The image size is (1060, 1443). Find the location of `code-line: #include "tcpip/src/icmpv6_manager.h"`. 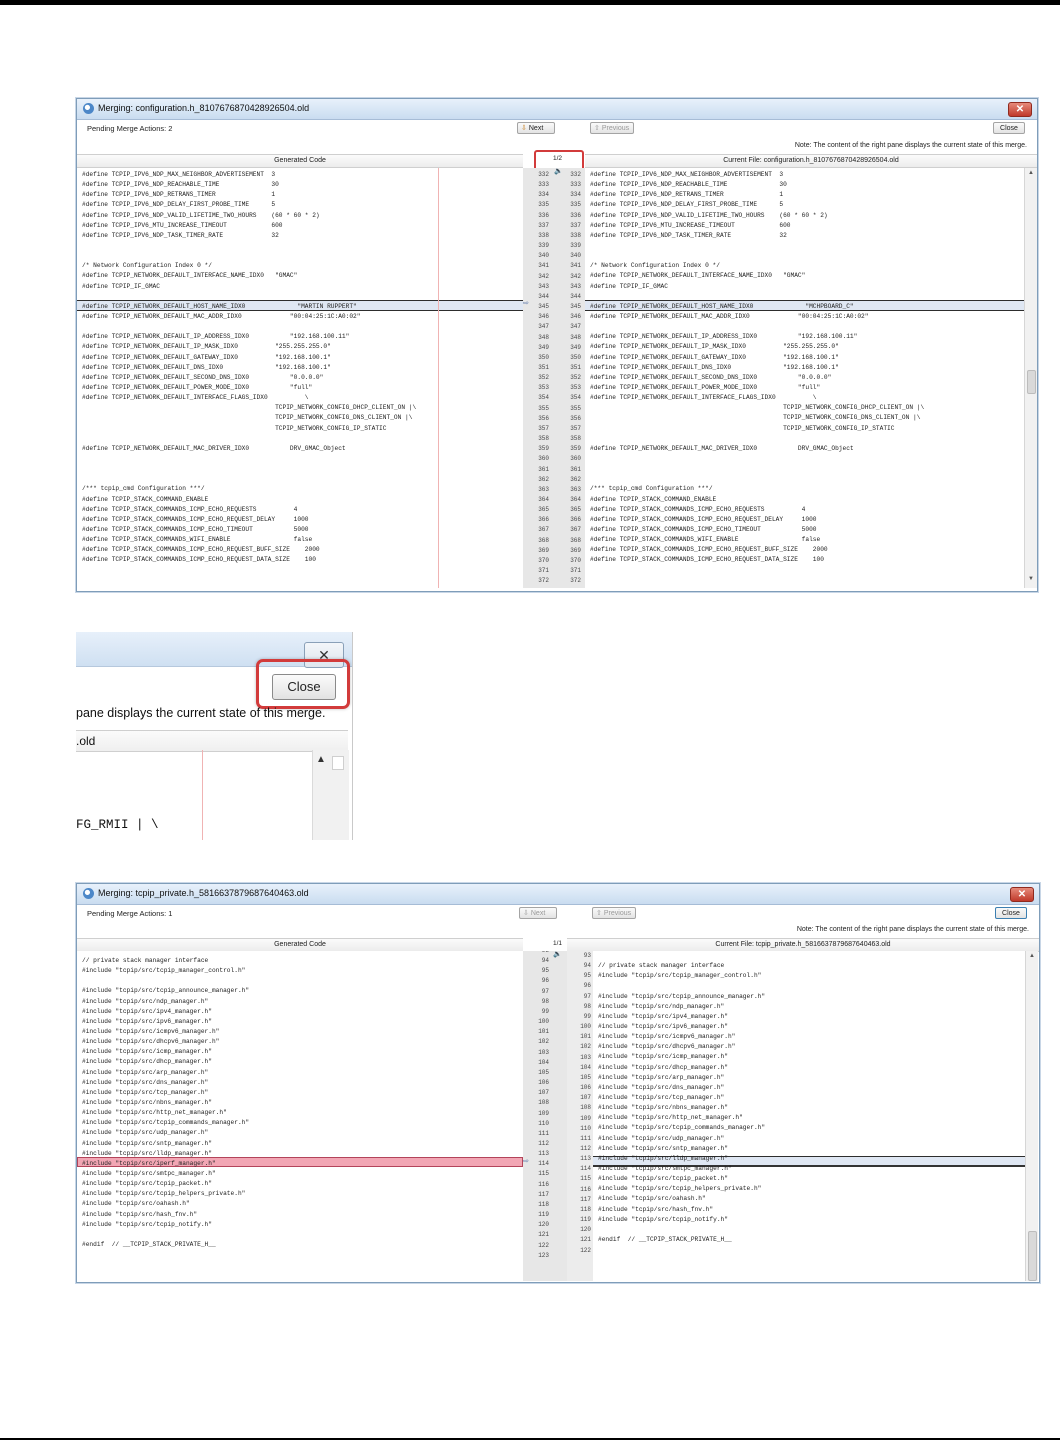

code-line: #include "tcpip/src/icmpv6_manager.h" is located at coordinates (667, 1037).